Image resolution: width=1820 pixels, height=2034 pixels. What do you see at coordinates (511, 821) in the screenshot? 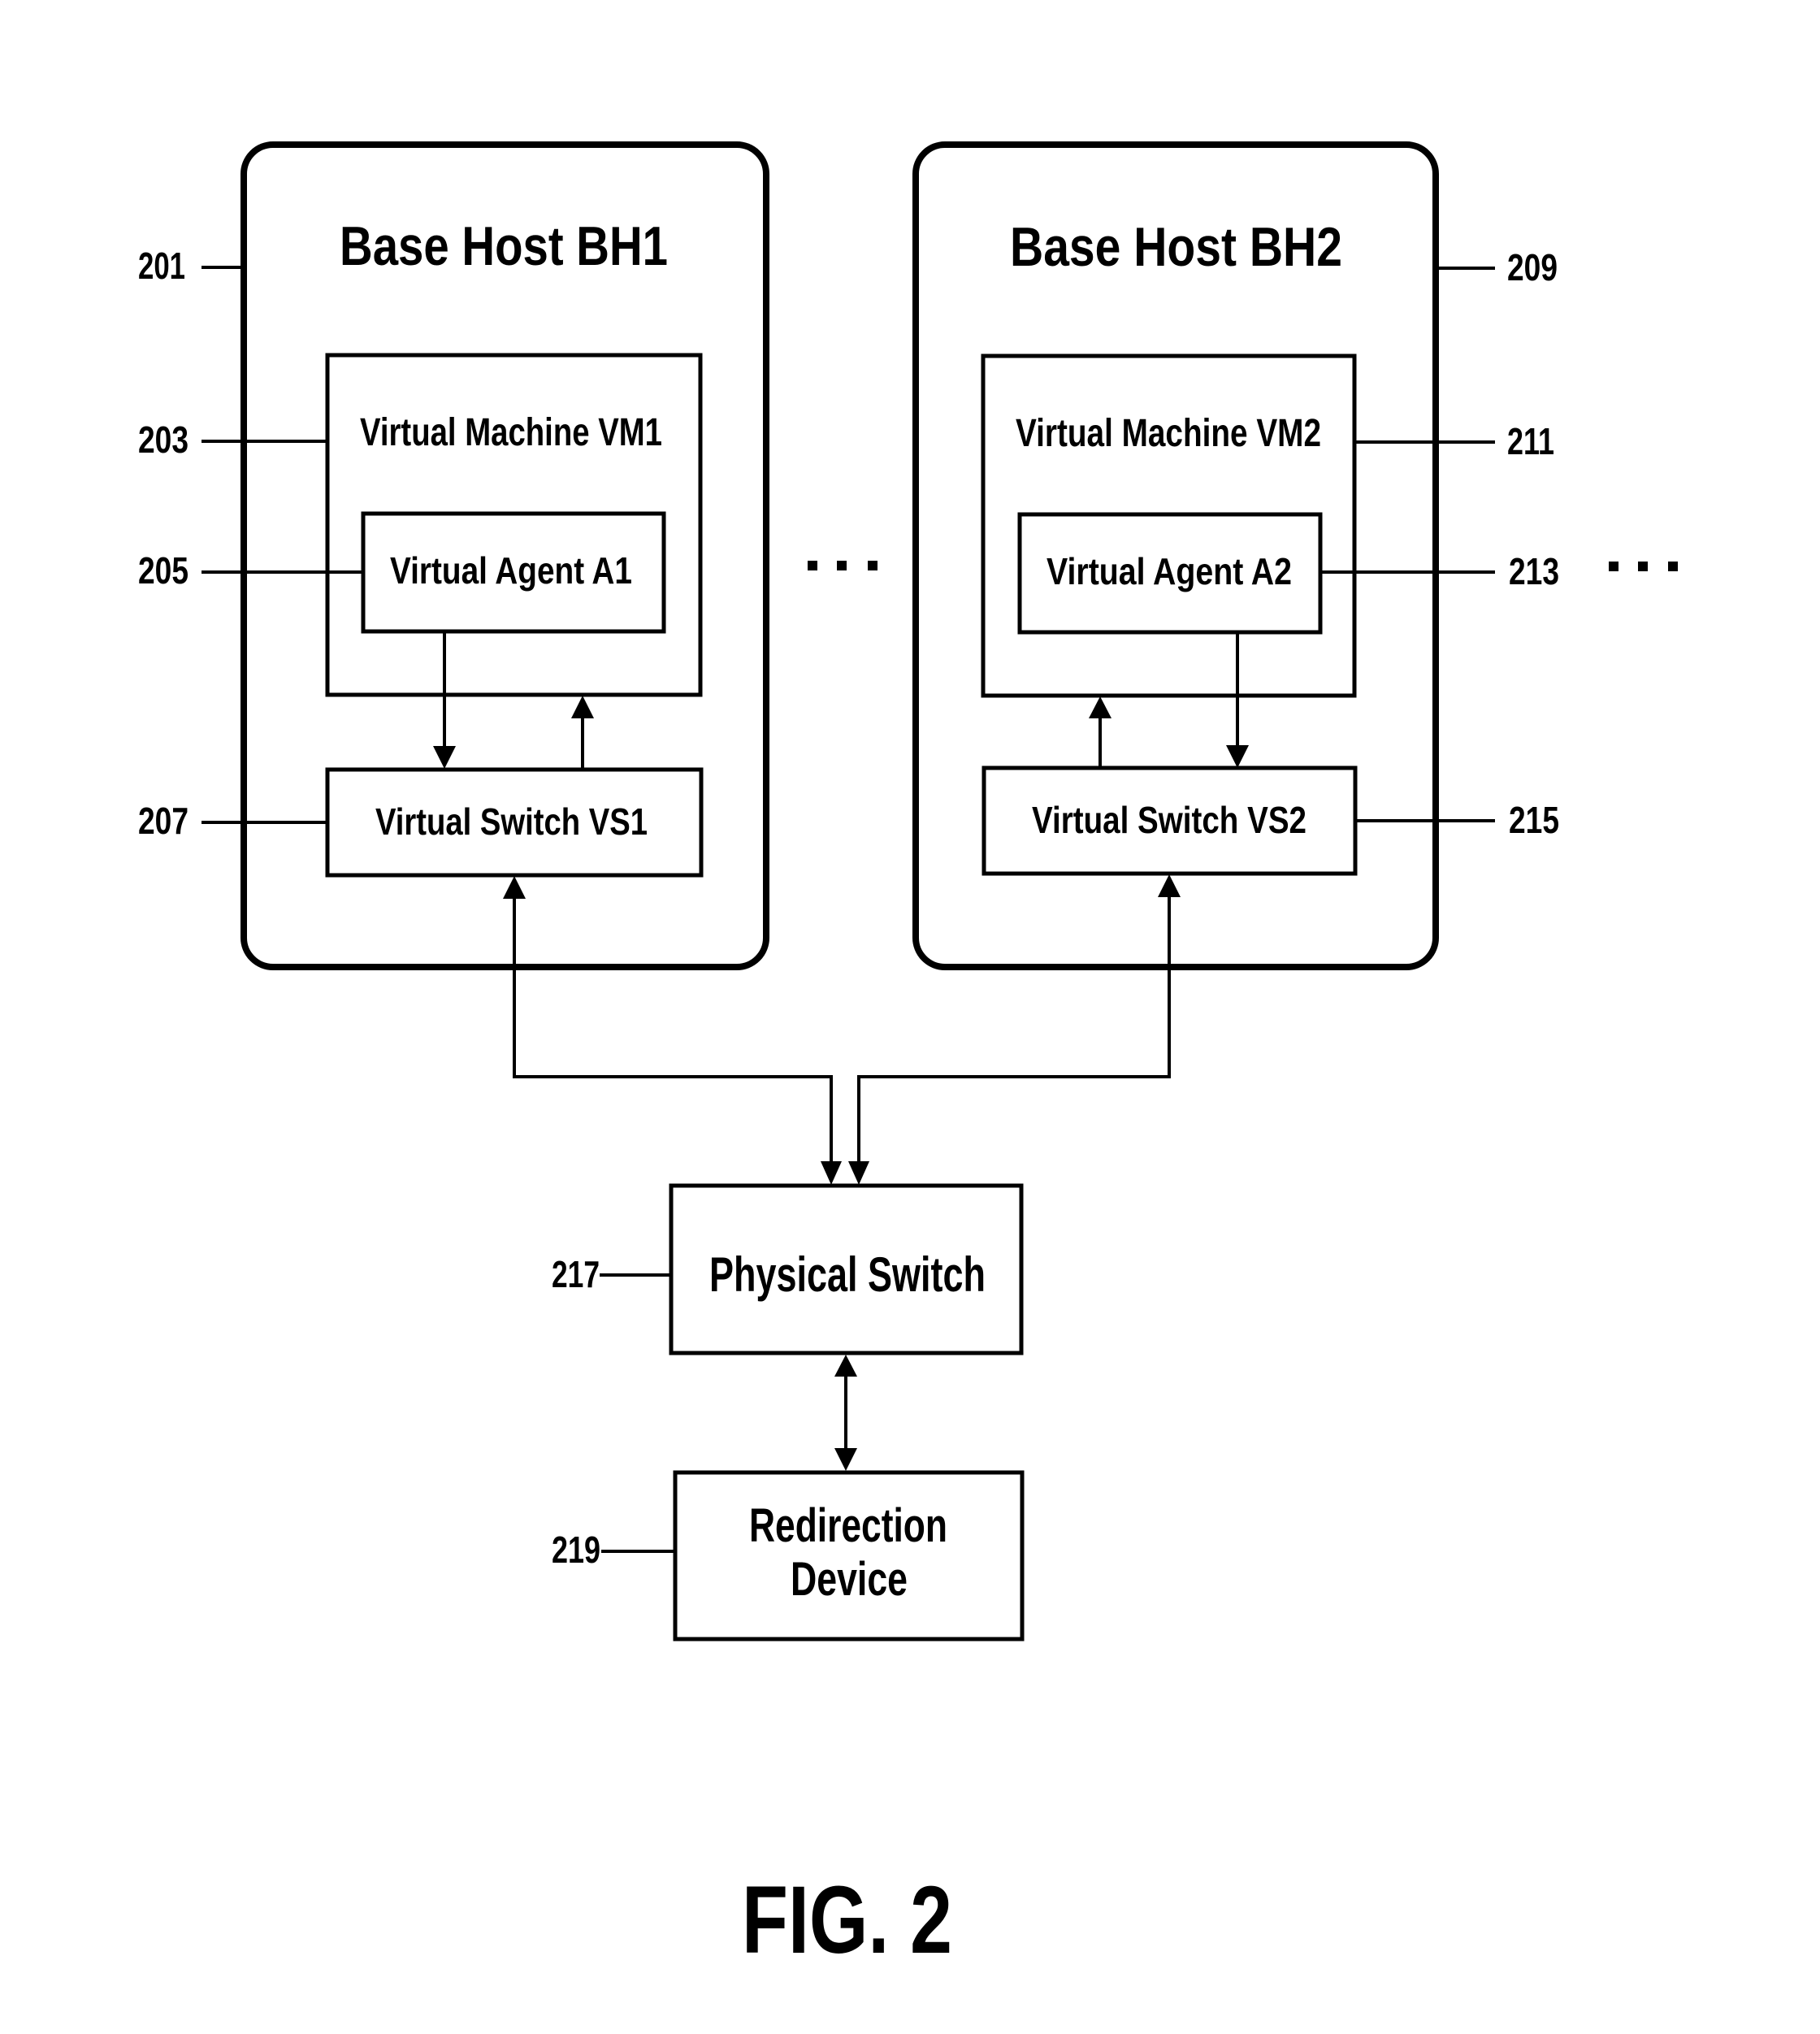
I see `virtual-switch-vs1-label: Virtual Switch VS1` at bounding box center [511, 821].